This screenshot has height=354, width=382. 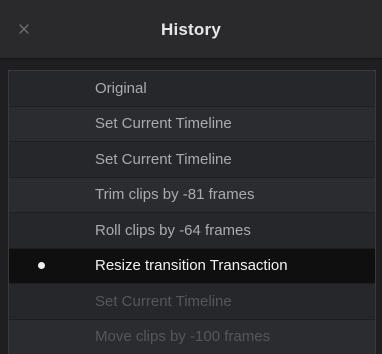 I want to click on history-item-label: Trim clips by -81 frames, so click(x=175, y=195).